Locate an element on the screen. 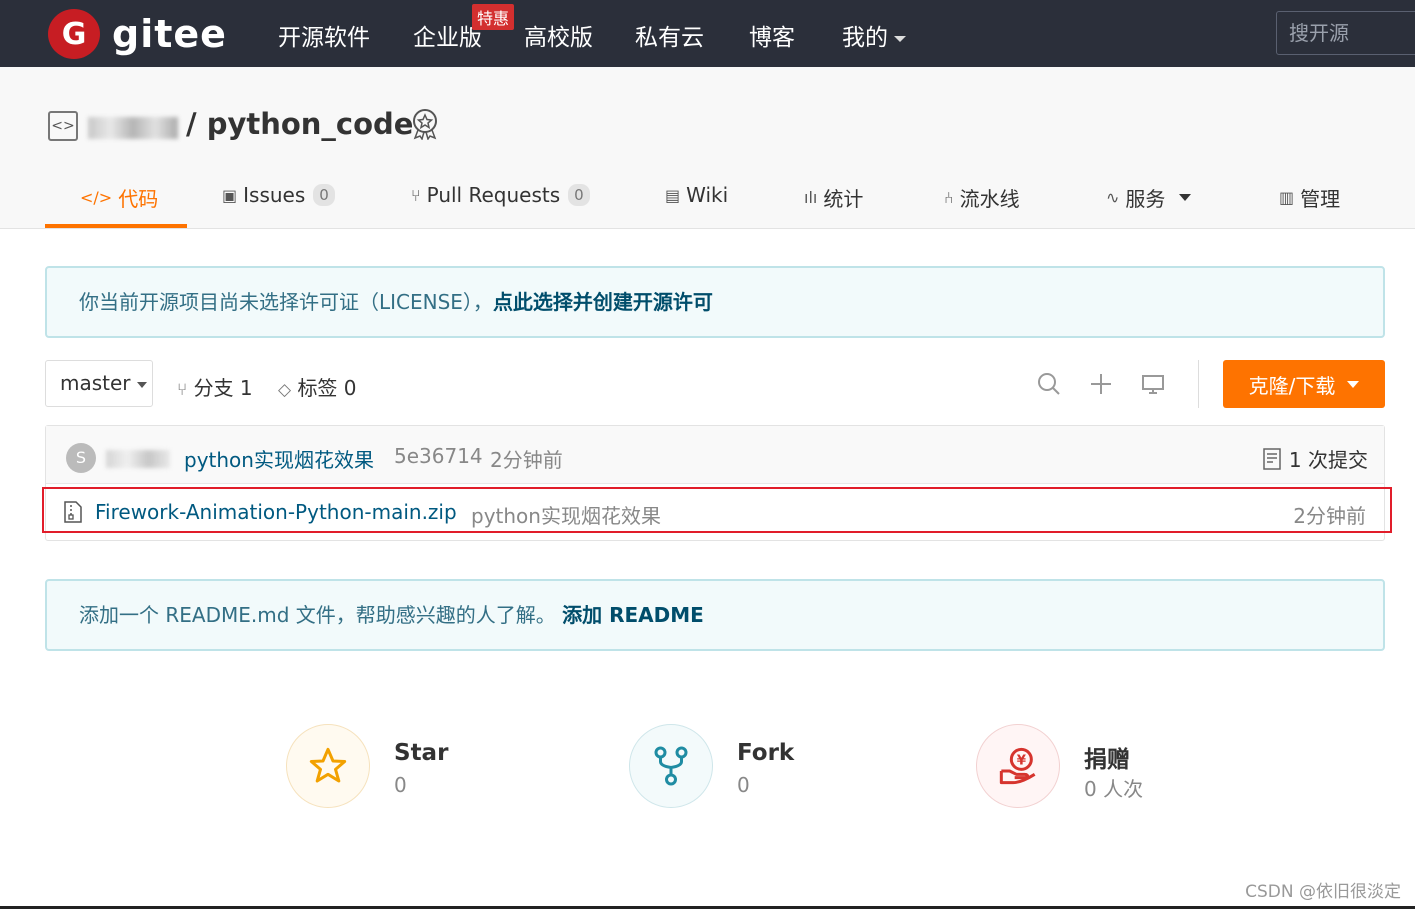 The width and height of the screenshot is (1415, 909). star-count: 0 is located at coordinates (400, 785).